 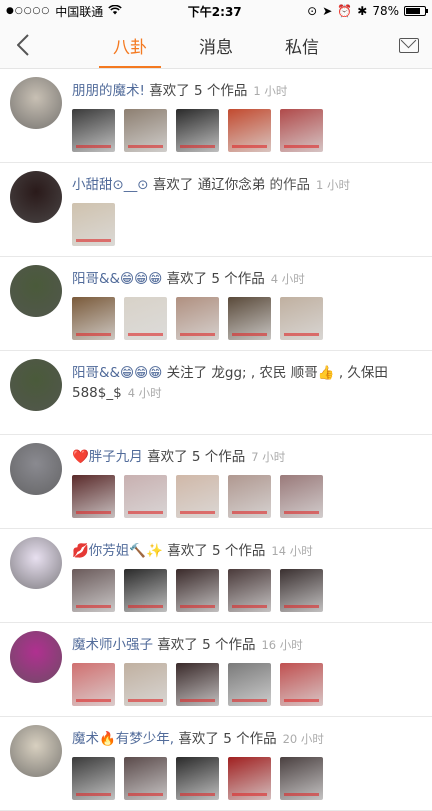 I want to click on feed-content: 小甜甜⊙__⊙ 喜欢了 通辽你念弟 的作品 1 小时, so click(x=252, y=213).